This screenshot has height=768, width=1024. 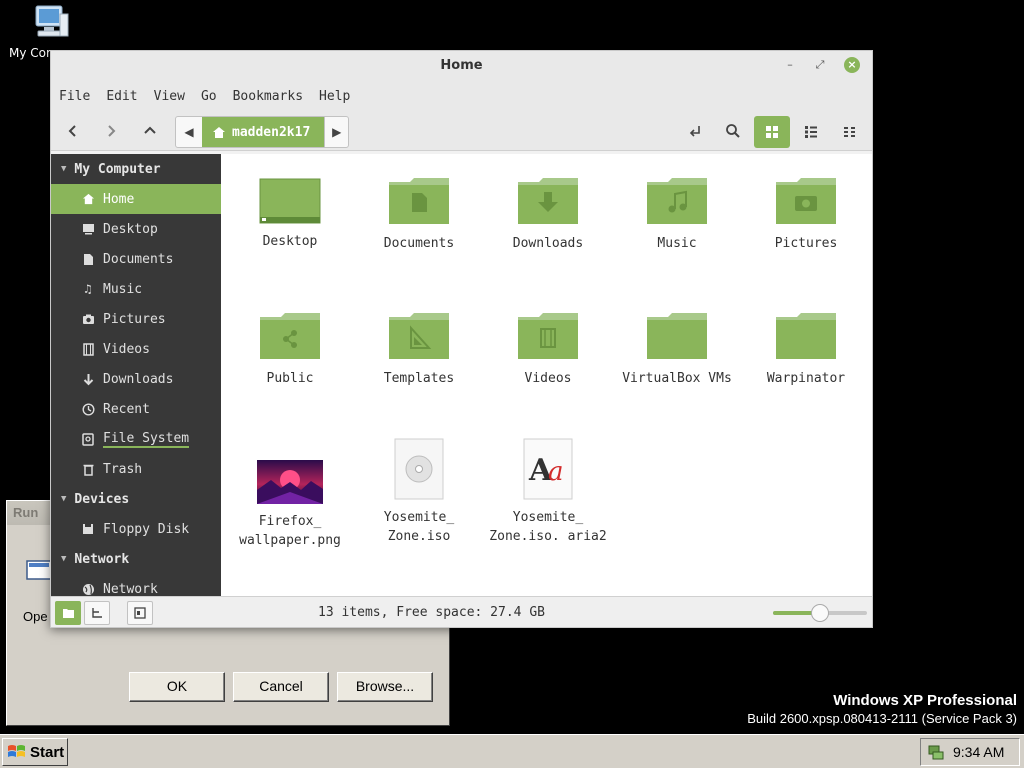 What do you see at coordinates (548, 243) in the screenshot?
I see `file-item-label: Downloads` at bounding box center [548, 243].